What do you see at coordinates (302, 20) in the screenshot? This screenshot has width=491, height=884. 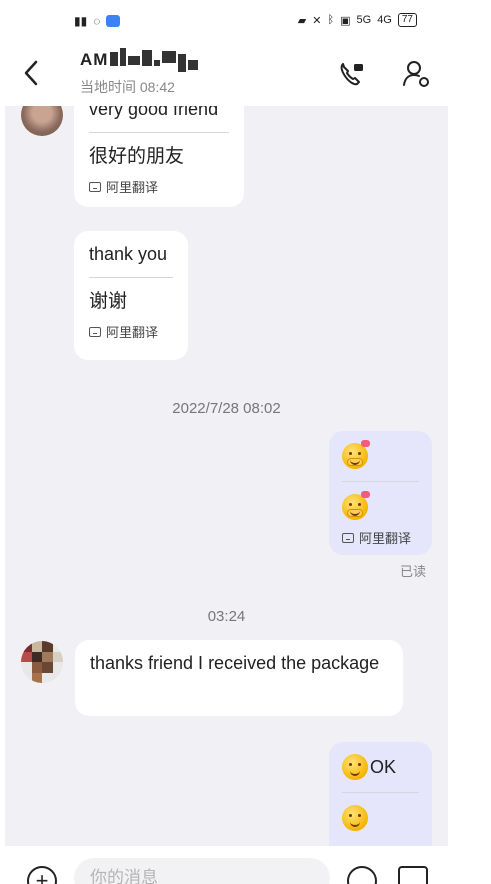 I see `camera-icon: ▰` at bounding box center [302, 20].